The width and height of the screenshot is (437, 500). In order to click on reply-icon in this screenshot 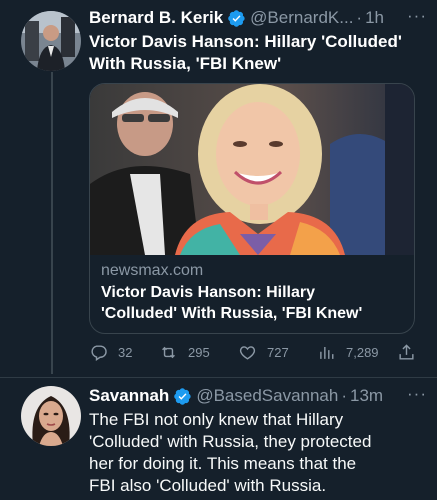, I will do `click(99, 352)`.